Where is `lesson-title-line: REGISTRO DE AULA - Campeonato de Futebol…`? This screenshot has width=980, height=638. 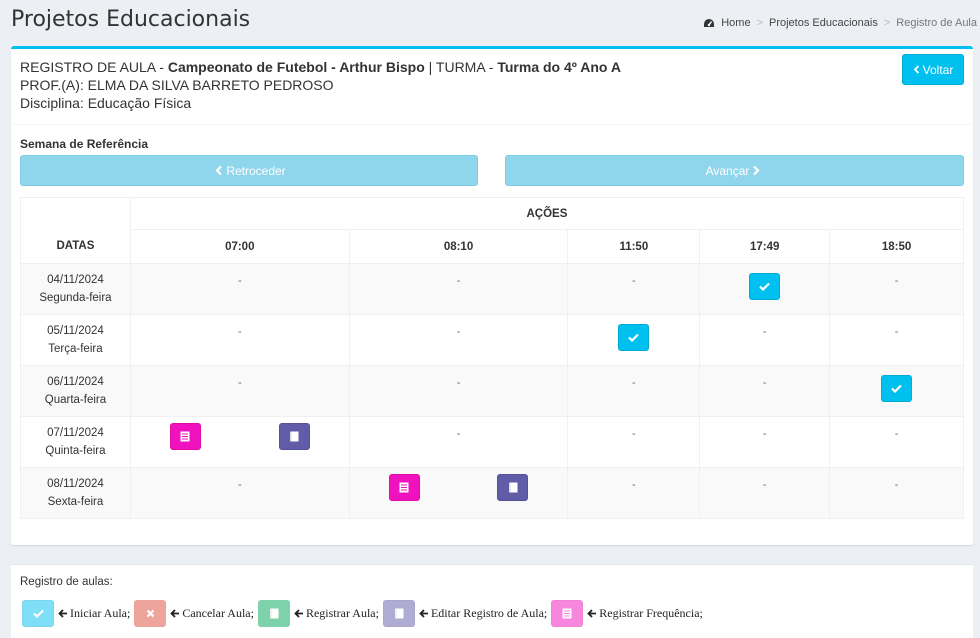 lesson-title-line: REGISTRO DE AULA - Campeonato de Futebol… is located at coordinates (320, 67).